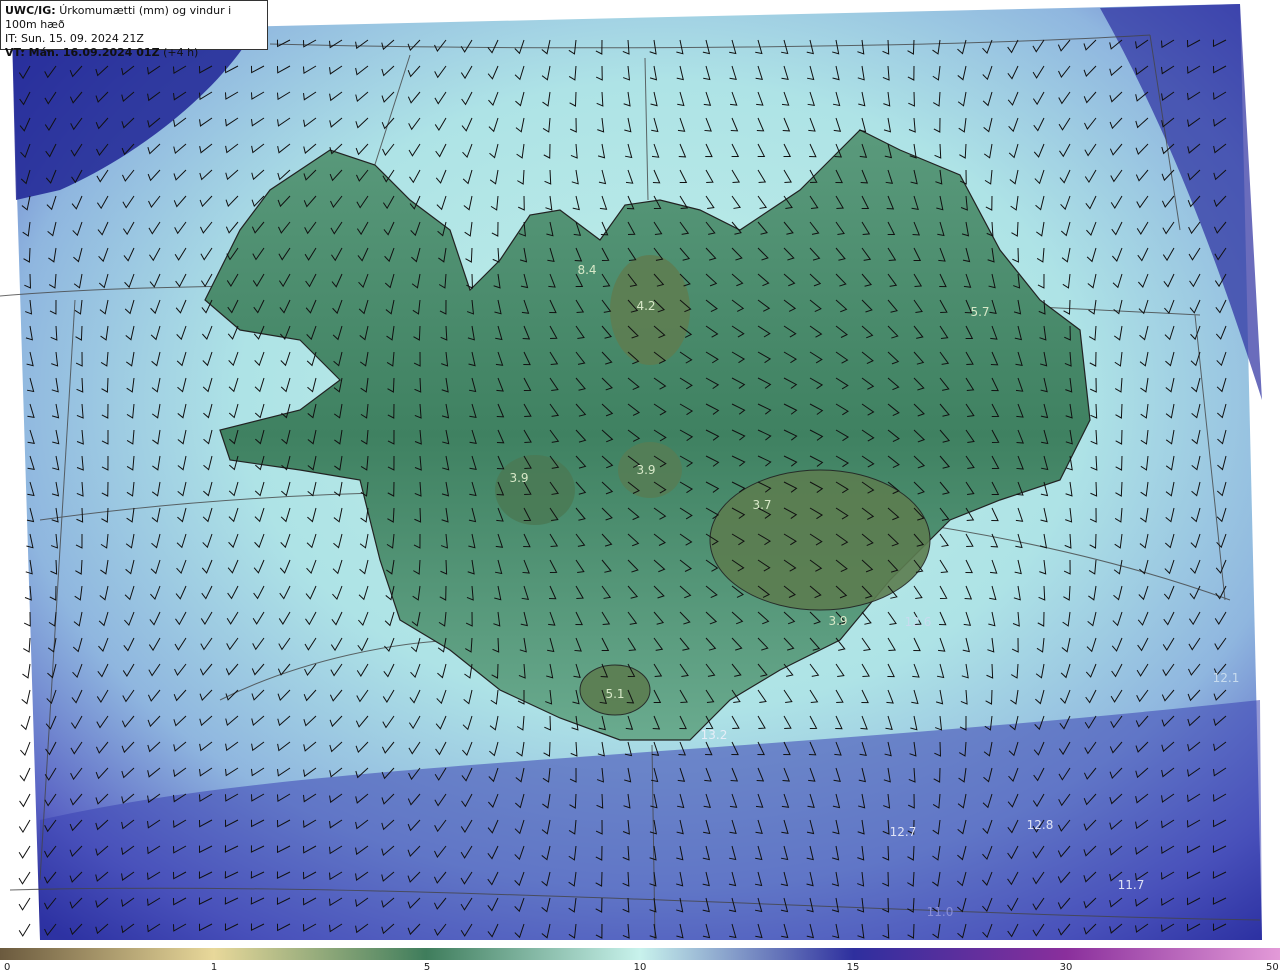 This screenshot has height=978, width=1280. Describe the element at coordinates (1066, 967) in the screenshot. I see `colorbar-tick: 30` at that location.